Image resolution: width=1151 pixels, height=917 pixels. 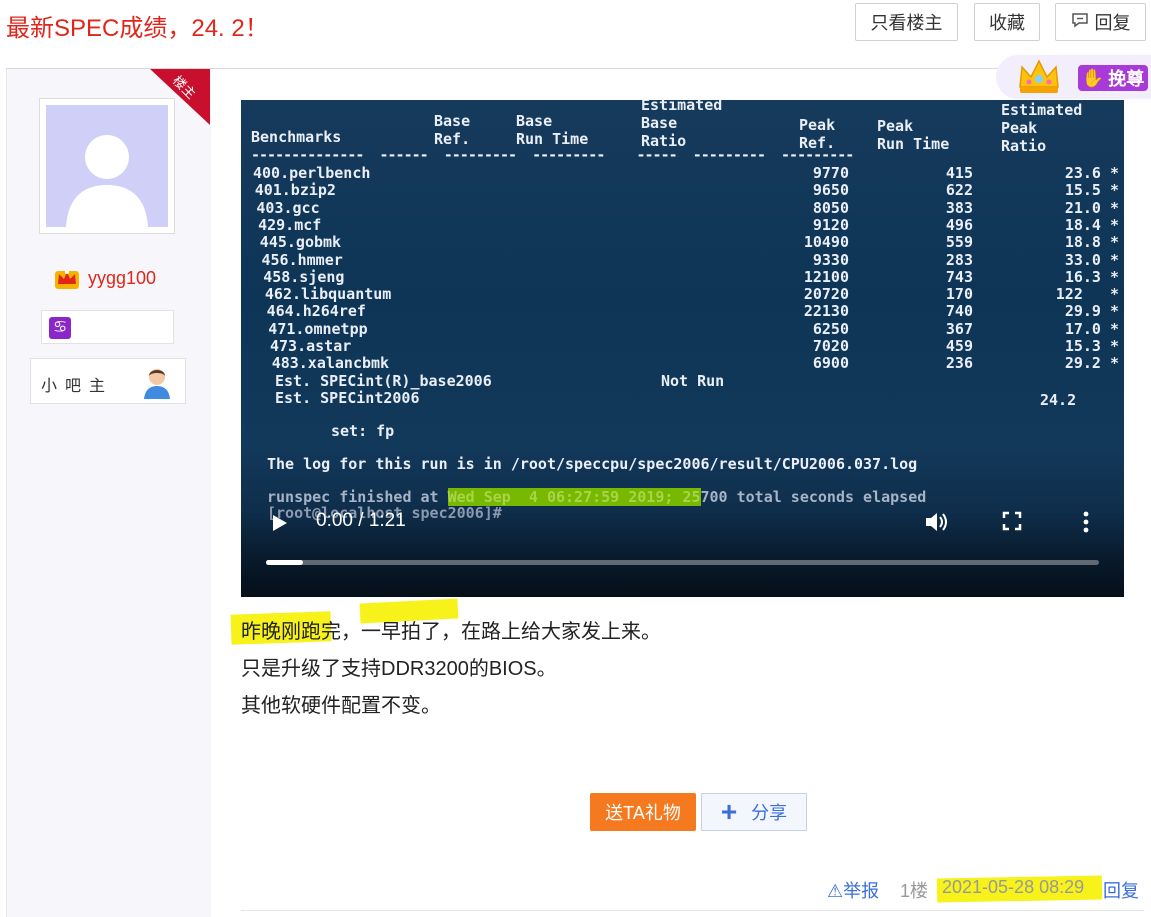 I want to click on benchmark-ratio: 16.3 *, so click(x=1091, y=276).